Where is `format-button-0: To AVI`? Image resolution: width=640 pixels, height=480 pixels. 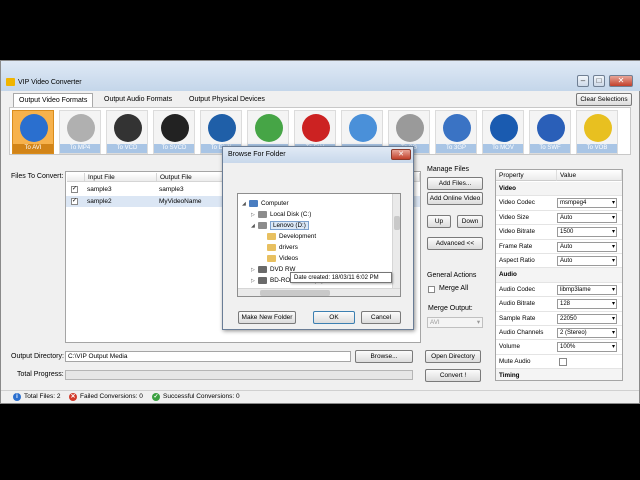 format-button-0: To AVI is located at coordinates (33, 132).